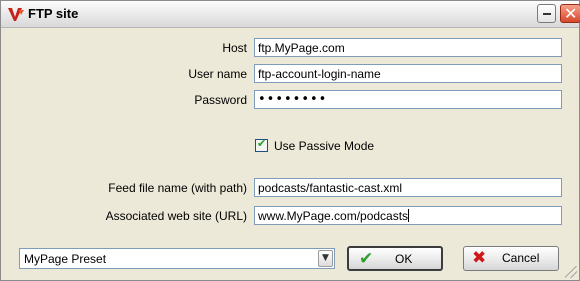 This screenshot has width=580, height=281. I want to click on close-button: ✕, so click(570, 13).